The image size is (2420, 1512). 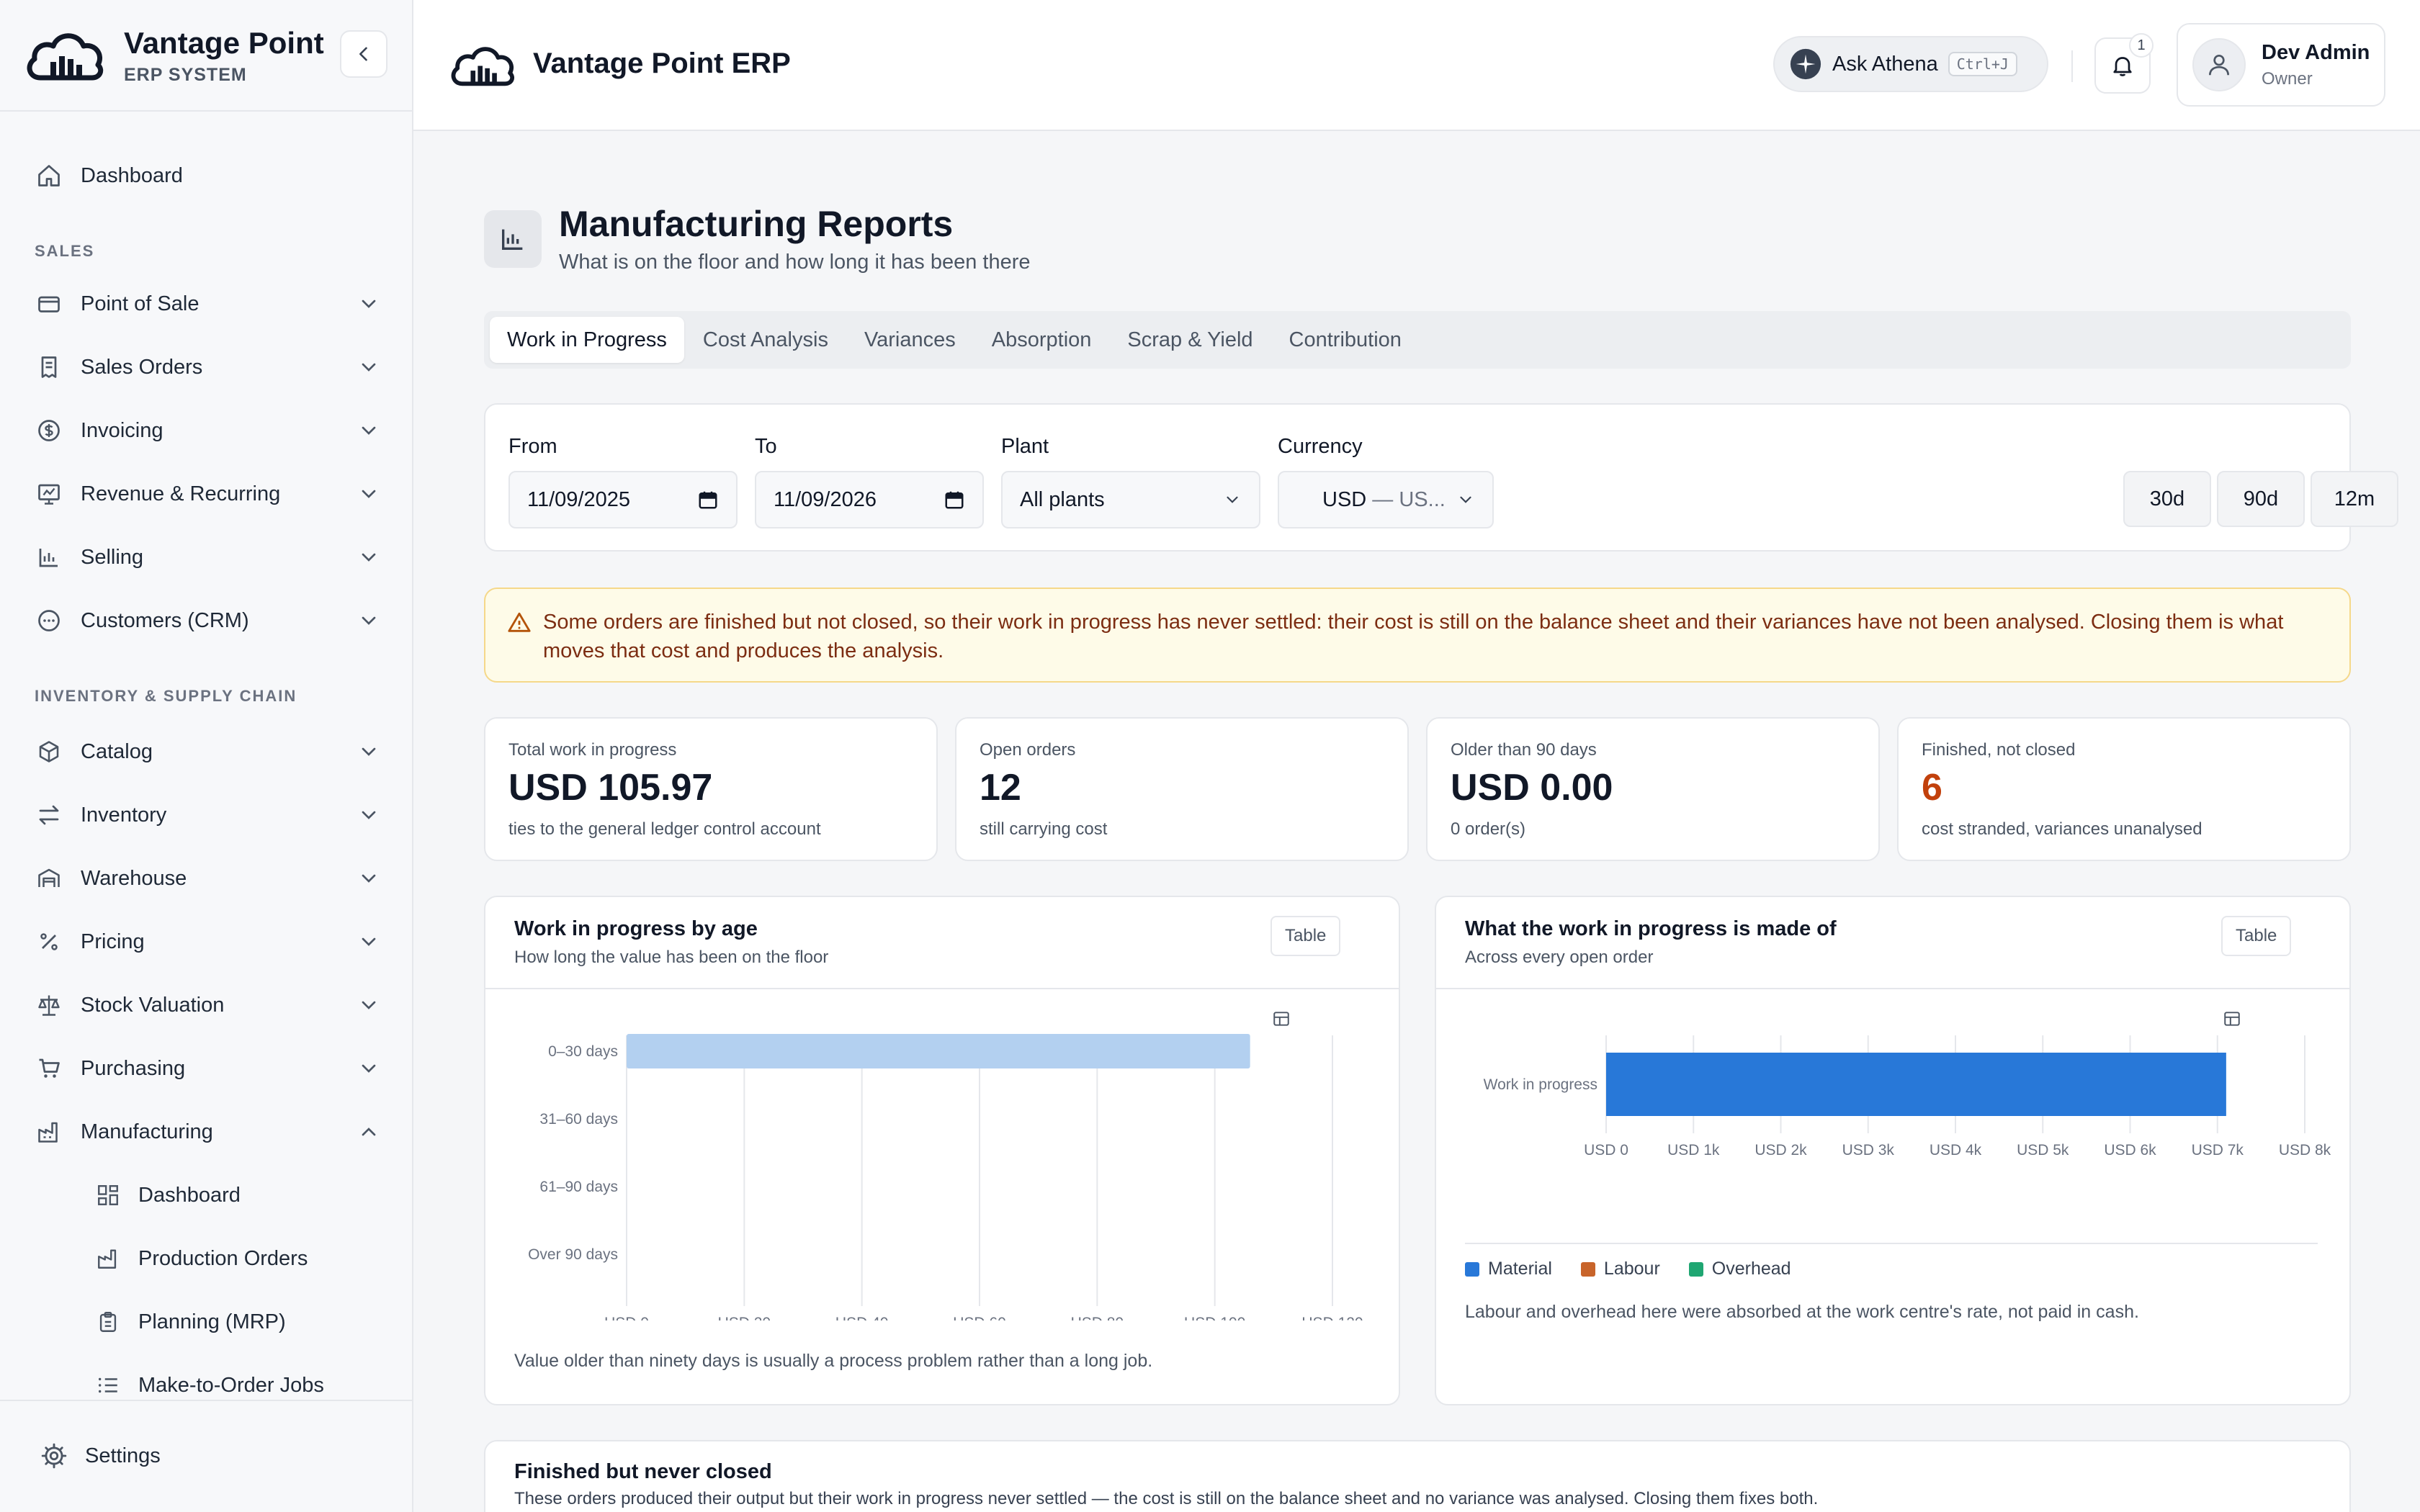 What do you see at coordinates (1345, 340) in the screenshot?
I see `tab-contribution: Contribution` at bounding box center [1345, 340].